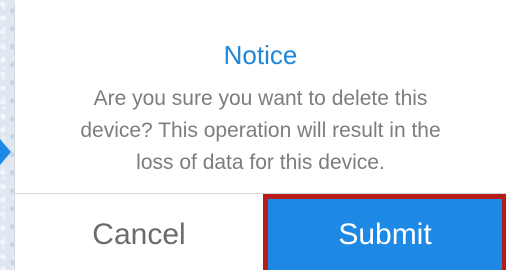 Image resolution: width=506 pixels, height=270 pixels. What do you see at coordinates (139, 232) in the screenshot?
I see `cancel-button: Cancel` at bounding box center [139, 232].